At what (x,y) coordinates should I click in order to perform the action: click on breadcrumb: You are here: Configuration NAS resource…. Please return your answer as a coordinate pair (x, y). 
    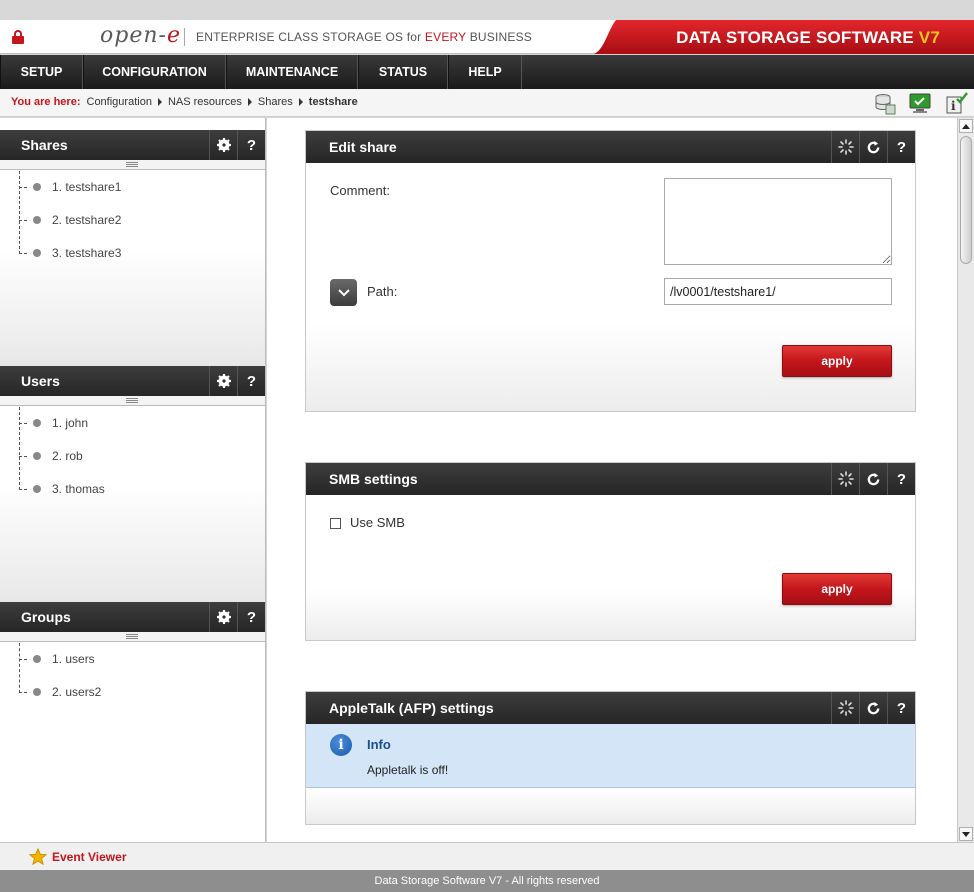
    Looking at the image, I should click on (184, 102).